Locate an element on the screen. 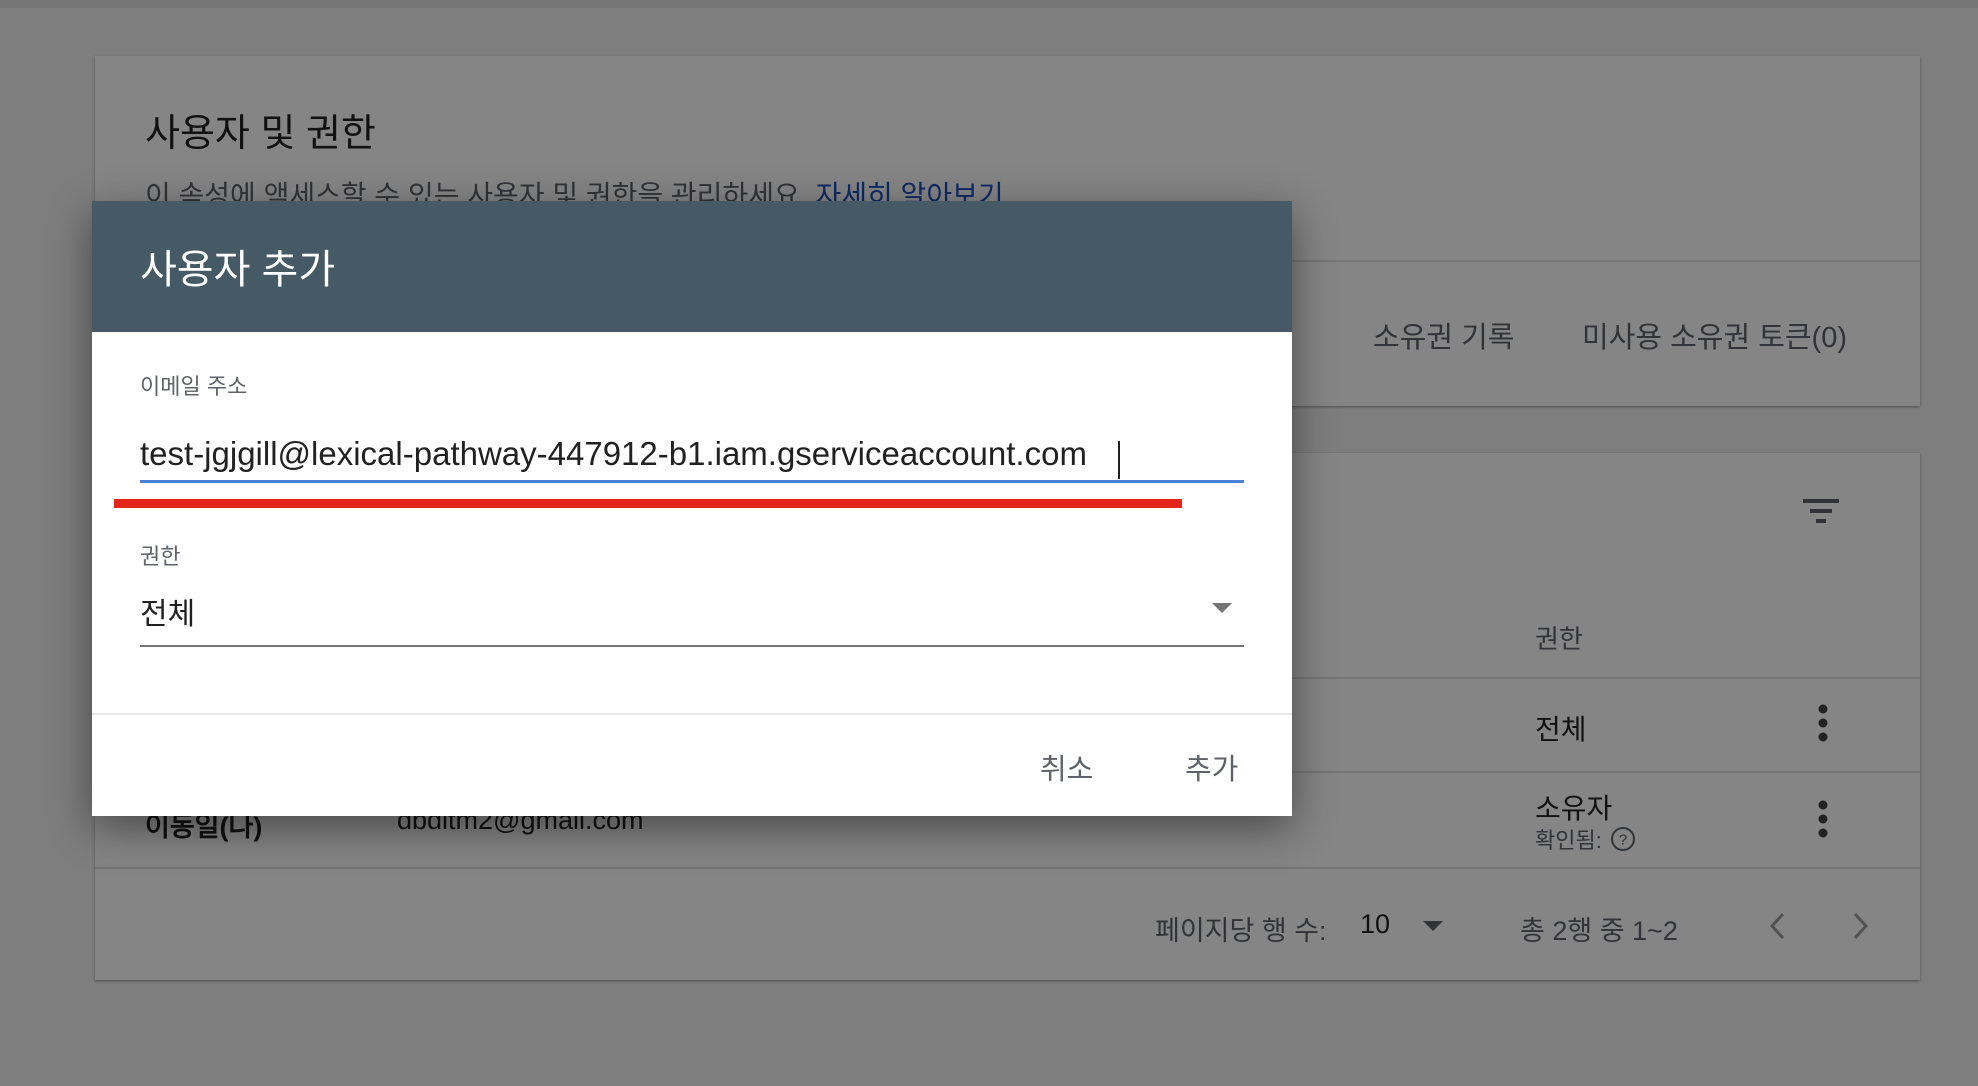 The height and width of the screenshot is (1086, 1978). permission-selected-value: 전체 is located at coordinates (168, 614).